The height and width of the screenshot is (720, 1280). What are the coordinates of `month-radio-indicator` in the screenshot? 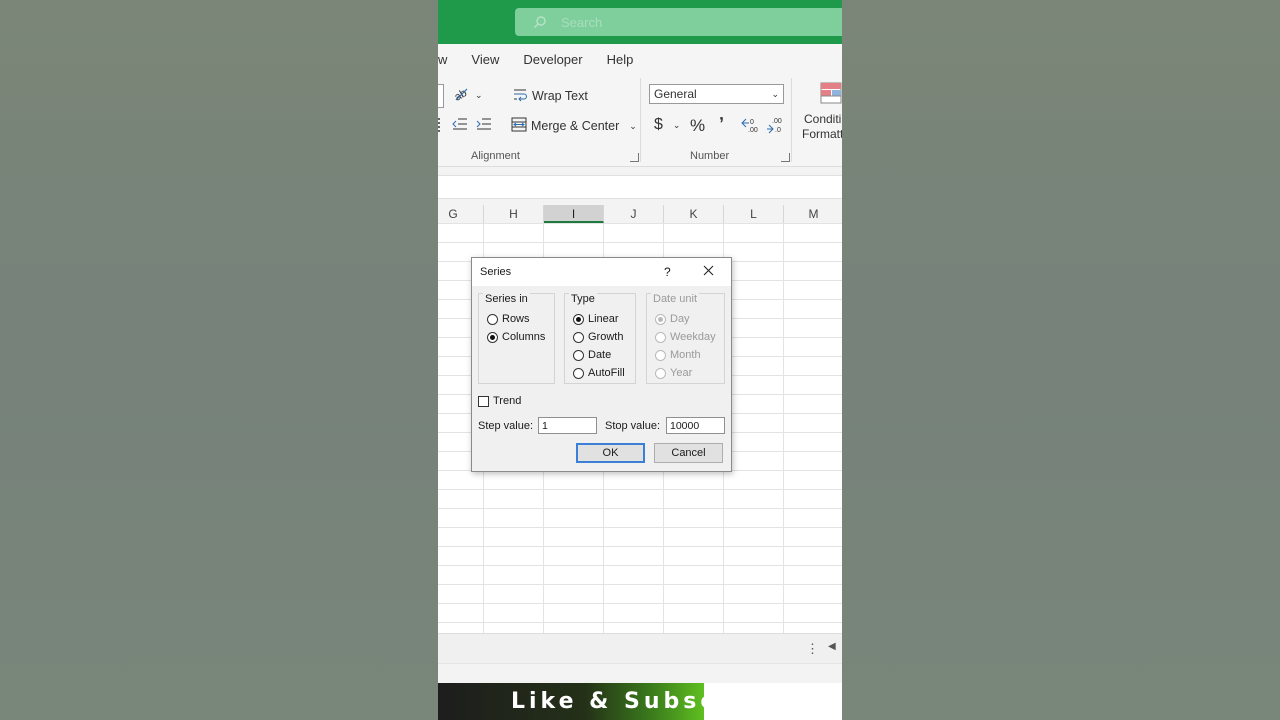 It's located at (660, 355).